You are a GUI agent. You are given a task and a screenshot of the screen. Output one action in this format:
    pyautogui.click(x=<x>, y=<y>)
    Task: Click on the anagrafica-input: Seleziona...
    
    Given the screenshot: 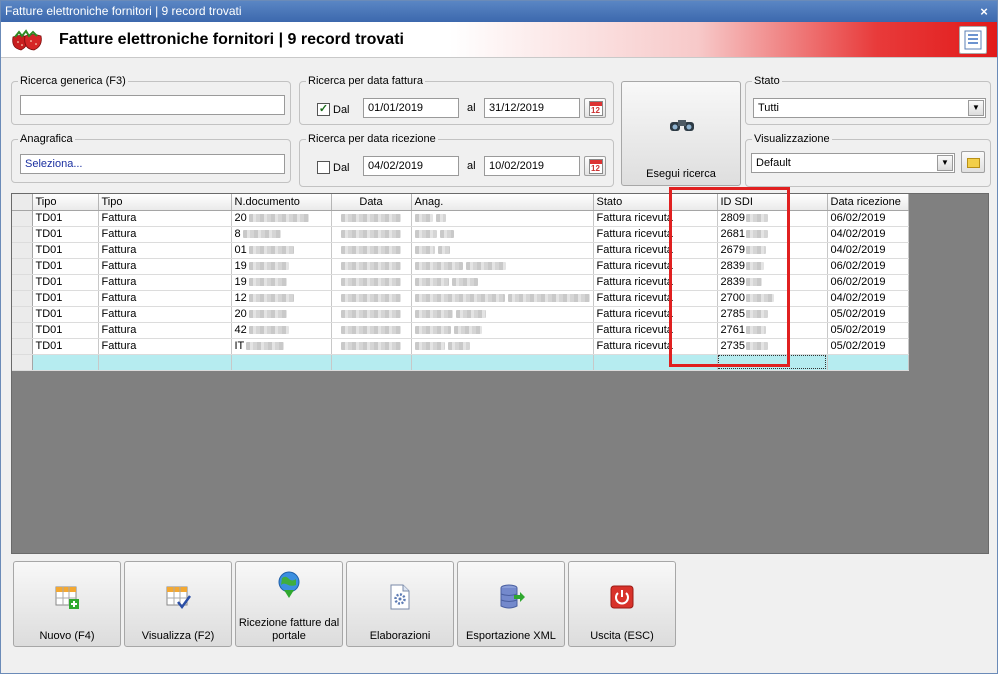 What is the action you would take?
    pyautogui.click(x=152, y=164)
    